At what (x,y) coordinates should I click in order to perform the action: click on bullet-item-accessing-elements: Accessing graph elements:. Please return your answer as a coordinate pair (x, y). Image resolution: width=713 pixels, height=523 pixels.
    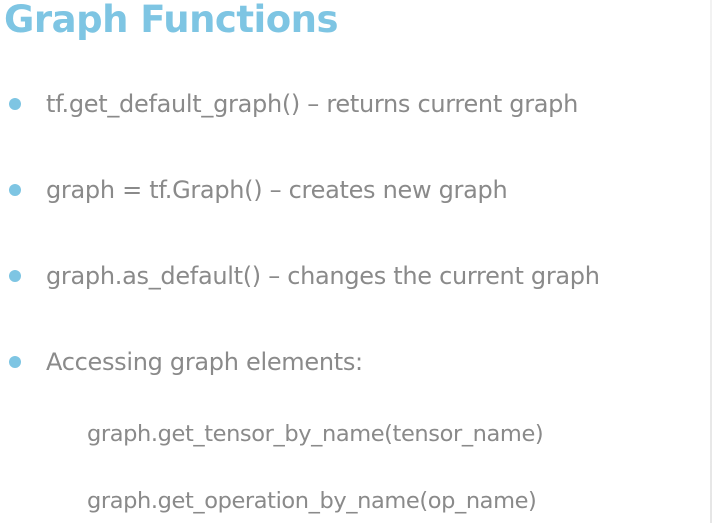
    Looking at the image, I should click on (356, 362).